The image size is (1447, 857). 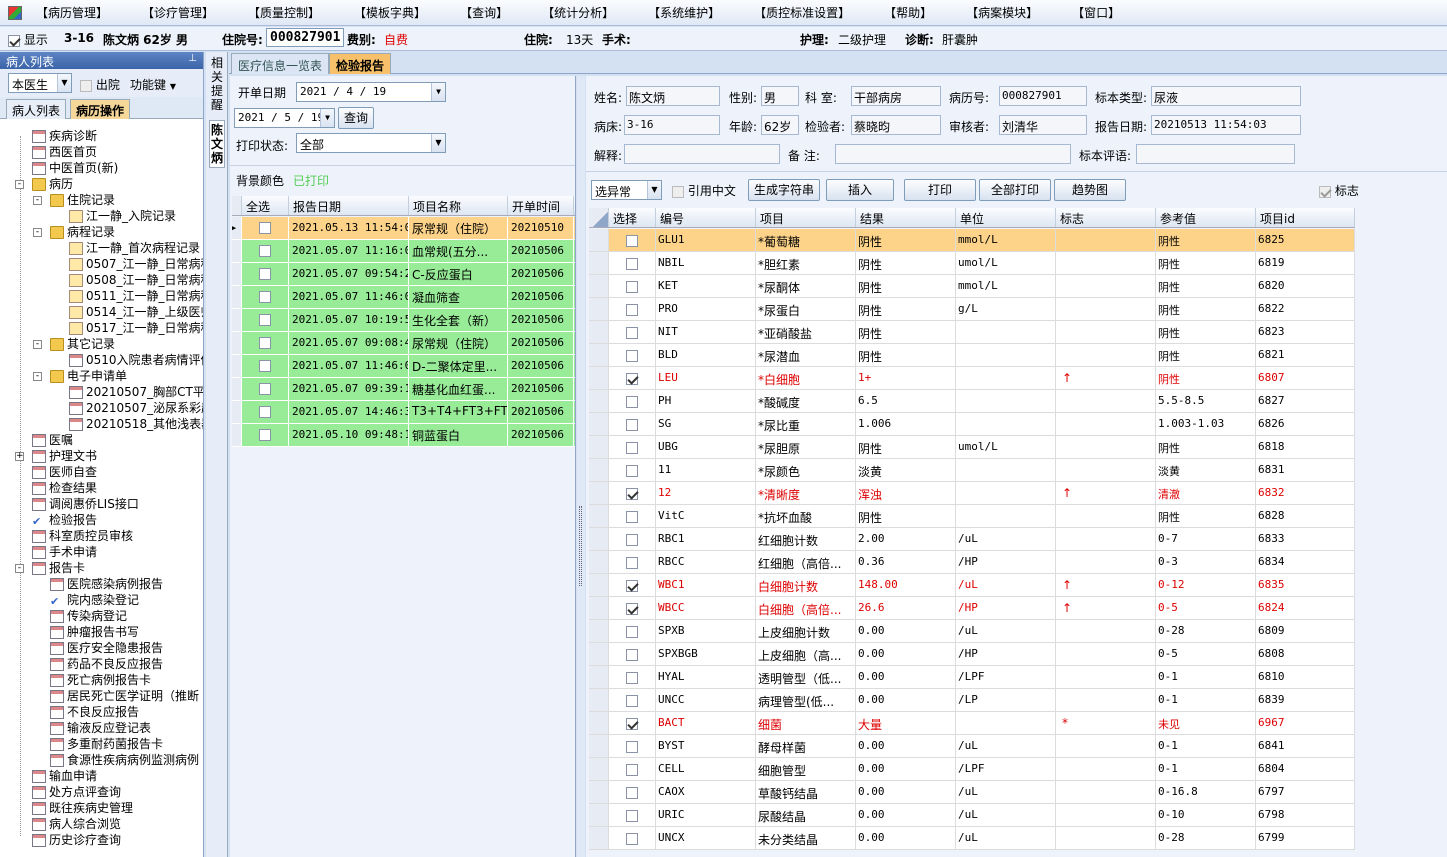 What do you see at coordinates (908, 12) in the screenshot?
I see `menu-item: 【帮助】` at bounding box center [908, 12].